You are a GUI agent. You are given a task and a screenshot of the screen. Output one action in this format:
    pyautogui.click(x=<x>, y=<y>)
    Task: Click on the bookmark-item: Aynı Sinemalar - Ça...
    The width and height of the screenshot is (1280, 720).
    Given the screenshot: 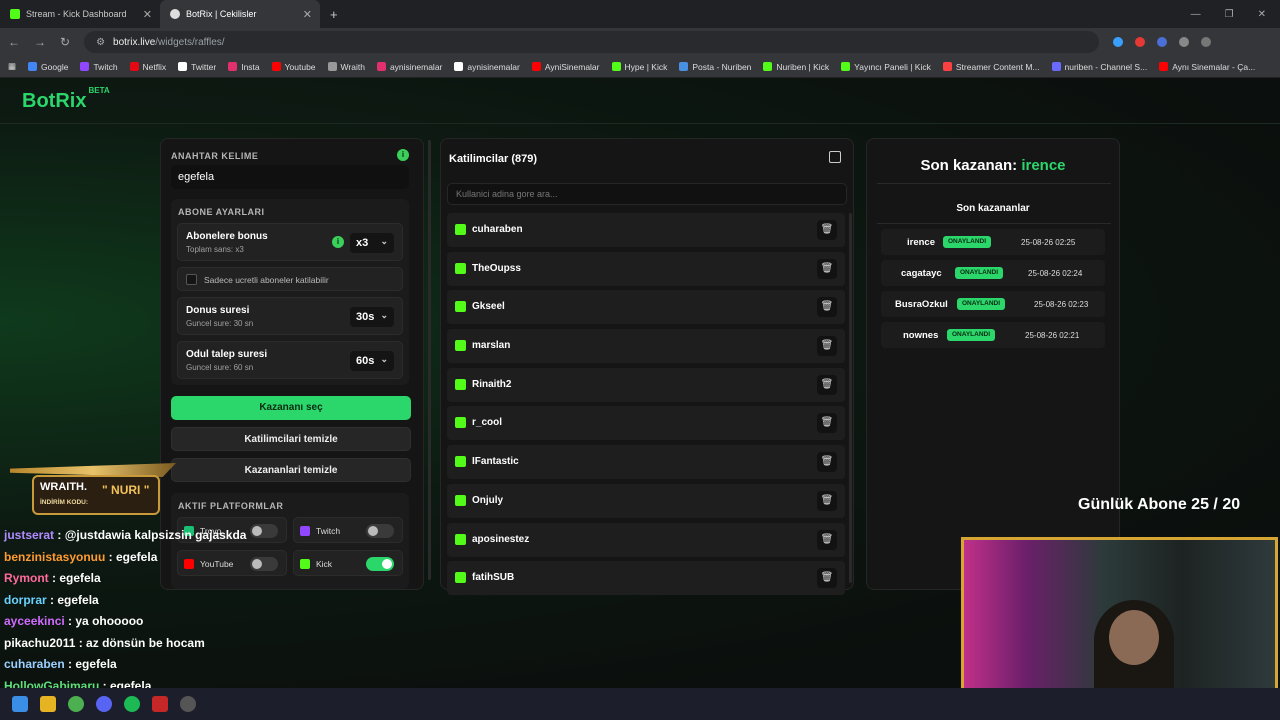 What is the action you would take?
    pyautogui.click(x=1207, y=67)
    